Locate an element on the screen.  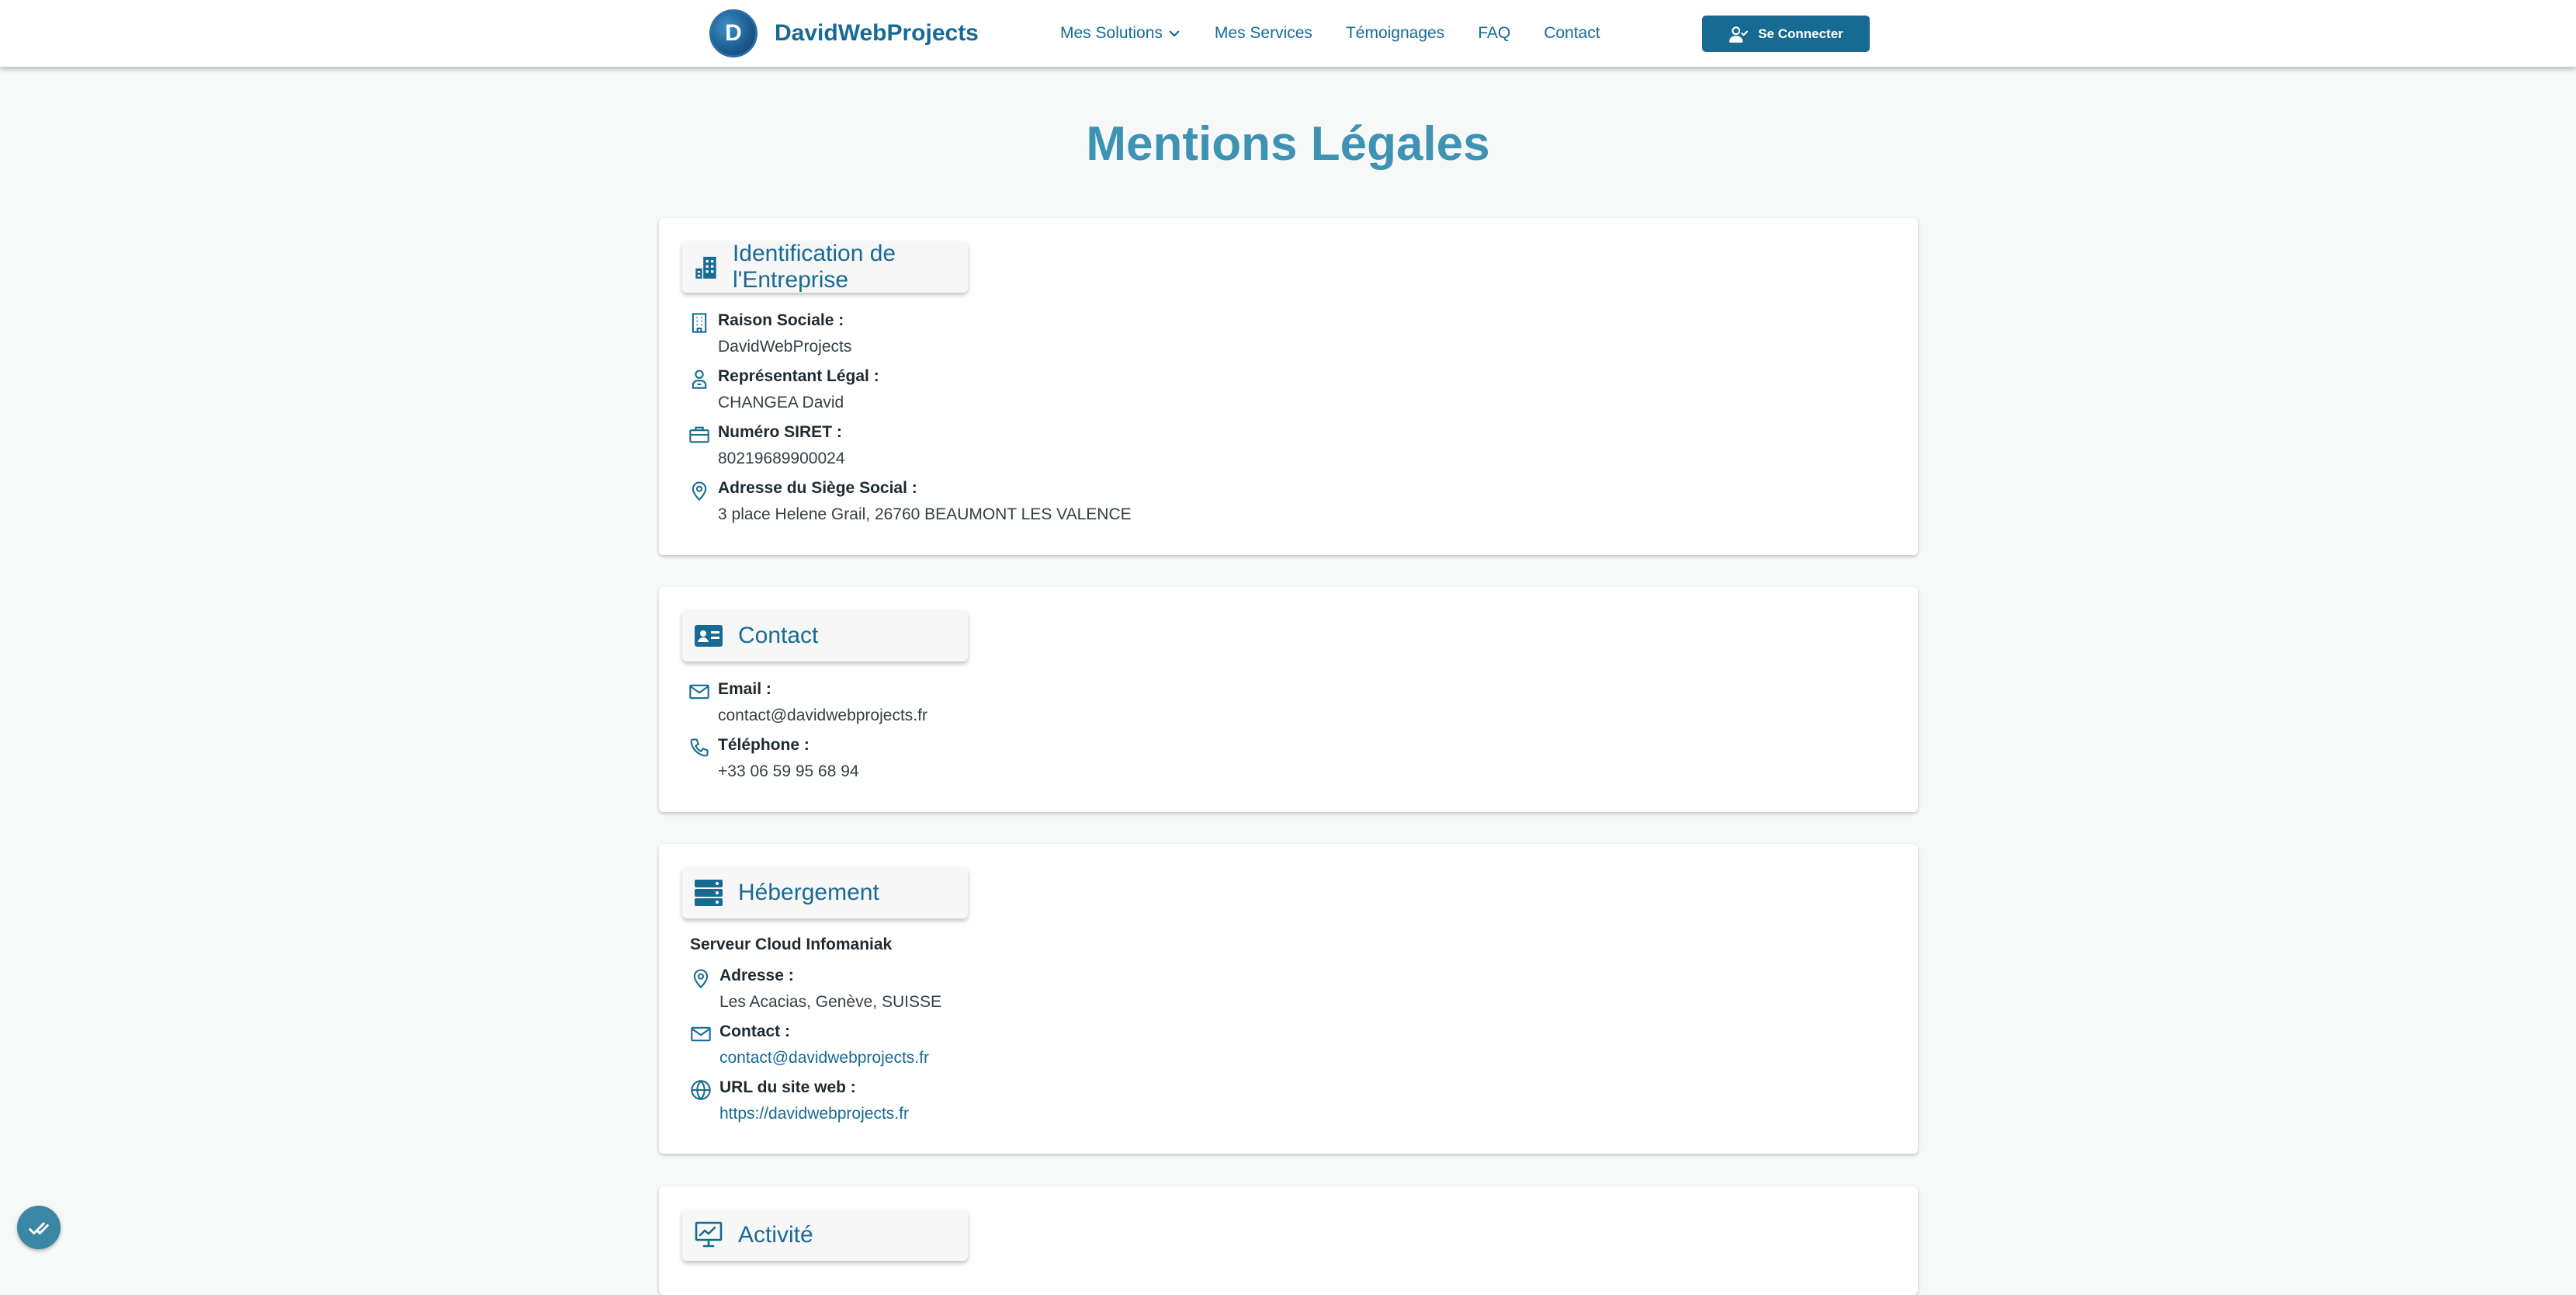
nav-faq: FAQ is located at coordinates (1494, 33).